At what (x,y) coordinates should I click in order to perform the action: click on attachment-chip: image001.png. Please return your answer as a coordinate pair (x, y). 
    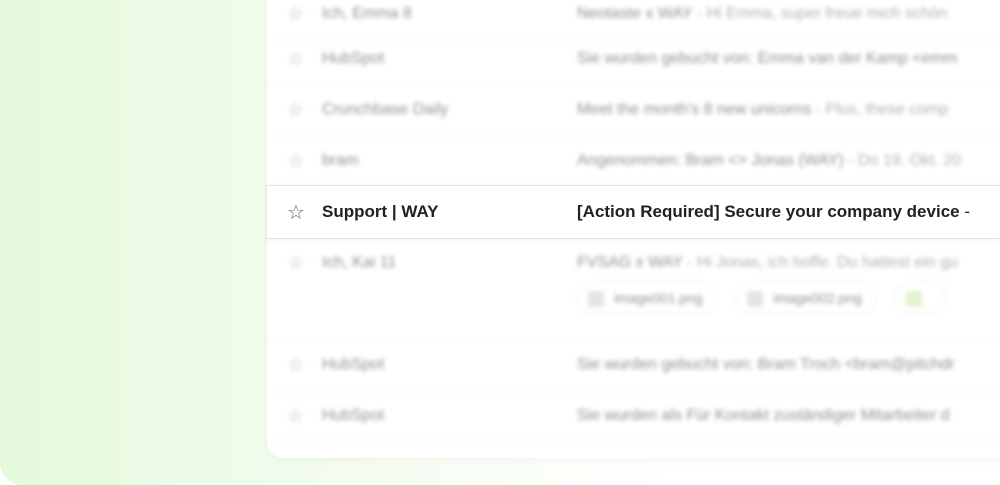
    Looking at the image, I should click on (647, 298).